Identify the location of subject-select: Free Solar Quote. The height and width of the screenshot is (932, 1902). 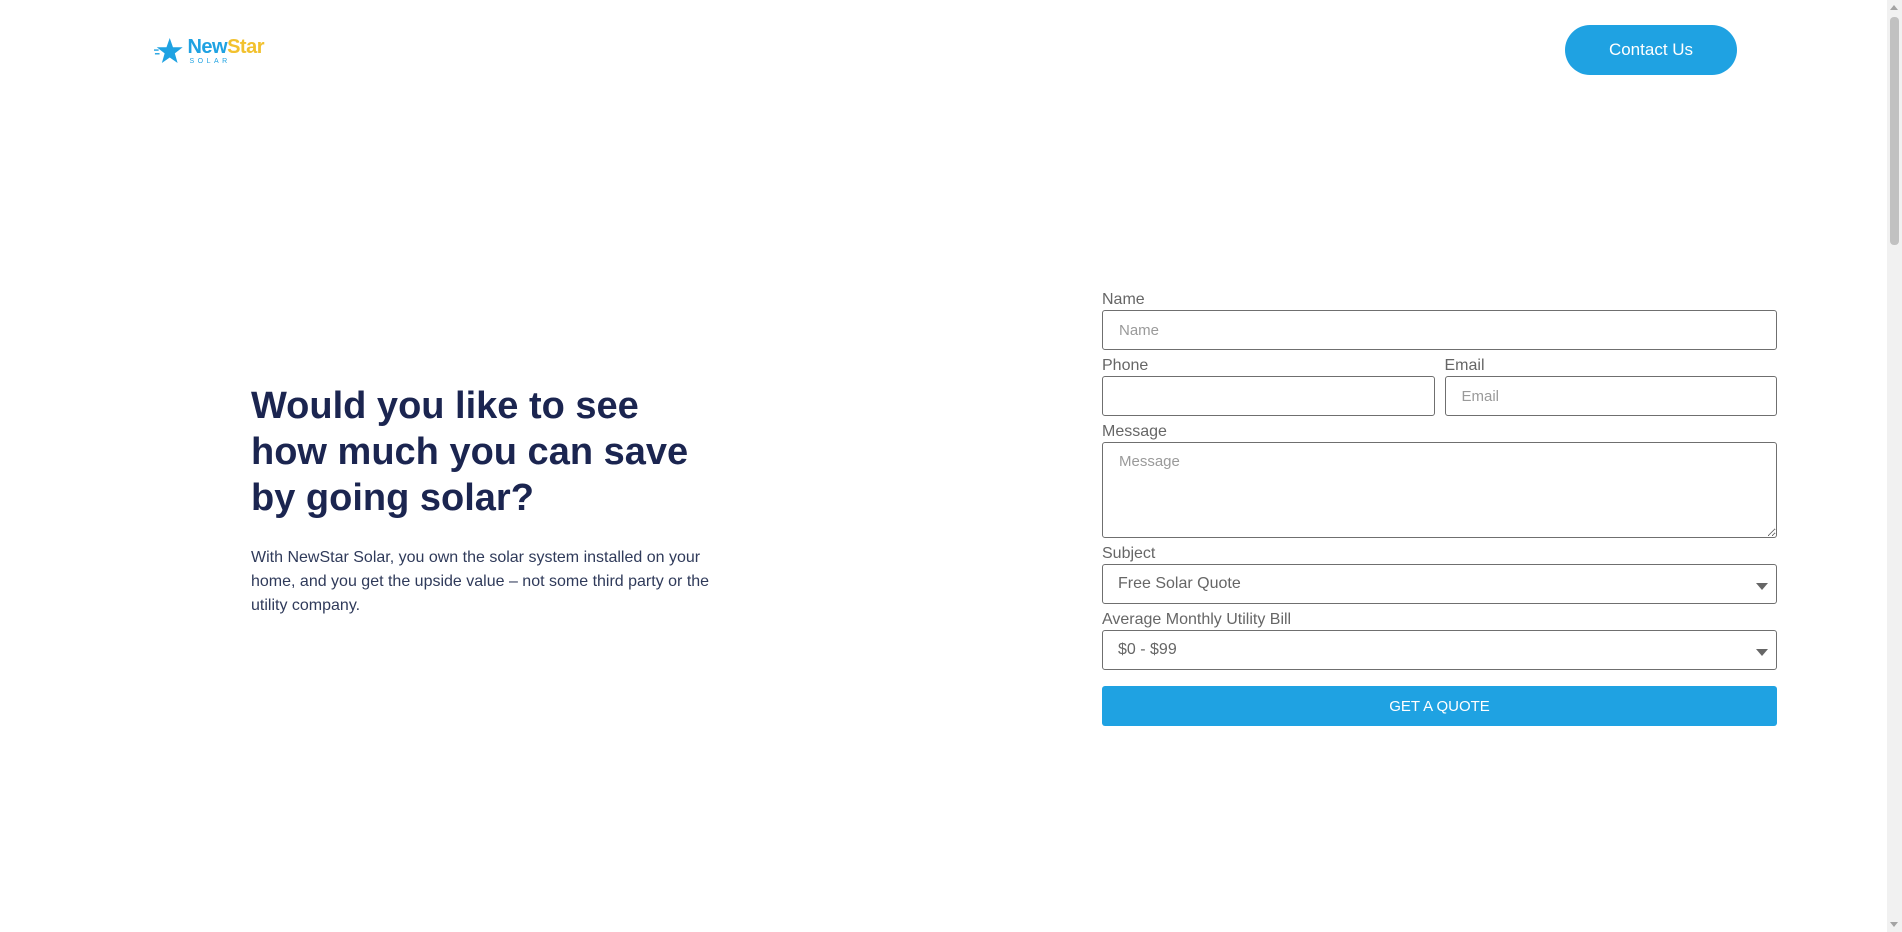
(1439, 584).